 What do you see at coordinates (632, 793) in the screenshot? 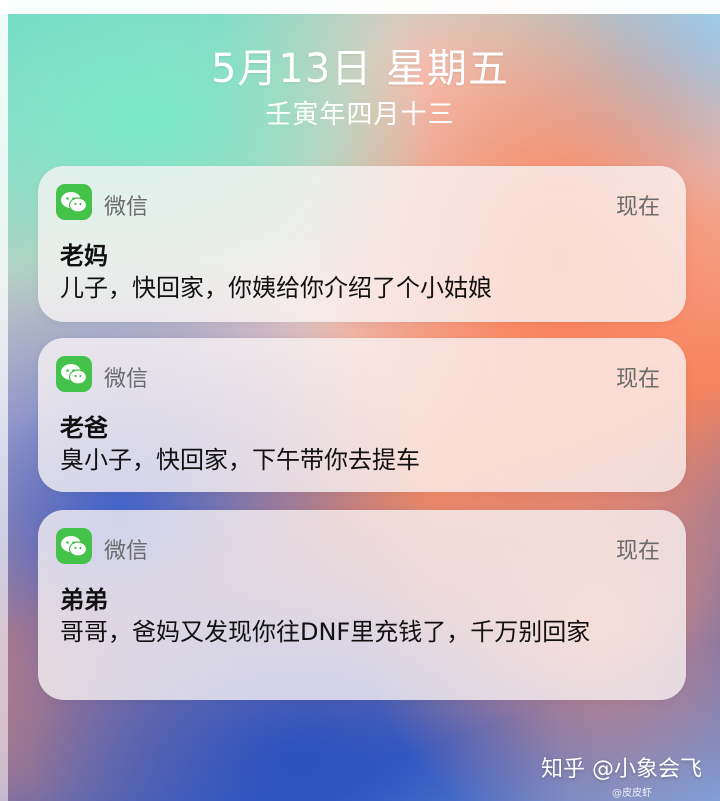
I see `pipixia-watermark: @皮皮虾` at bounding box center [632, 793].